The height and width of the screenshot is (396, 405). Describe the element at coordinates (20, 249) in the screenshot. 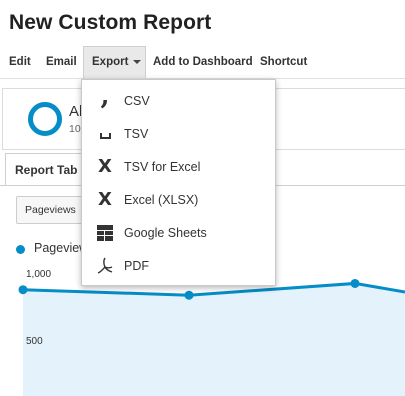

I see `legend-dot` at that location.